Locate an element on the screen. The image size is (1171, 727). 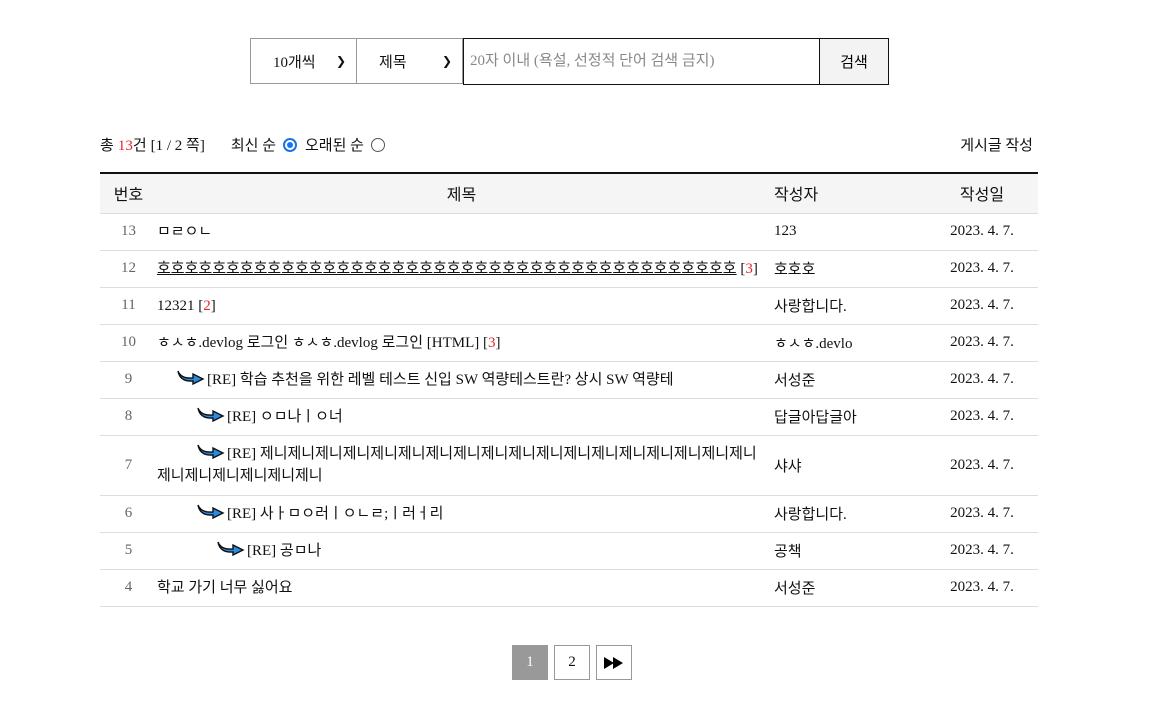
search-field-value: 제목 is located at coordinates (393, 62).